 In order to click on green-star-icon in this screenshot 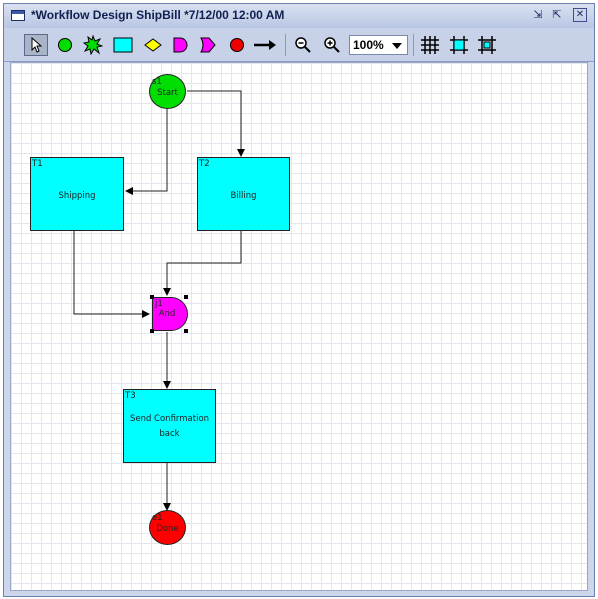, I will do `click(93, 45)`.